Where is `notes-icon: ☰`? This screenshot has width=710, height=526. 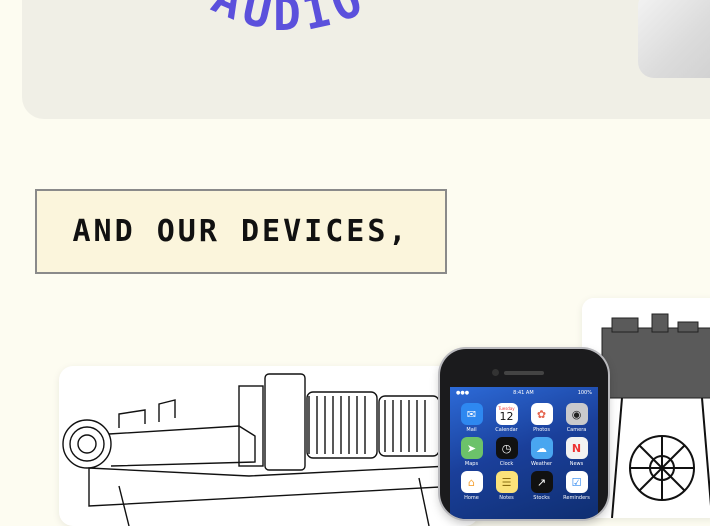 notes-icon: ☰ is located at coordinates (506, 482).